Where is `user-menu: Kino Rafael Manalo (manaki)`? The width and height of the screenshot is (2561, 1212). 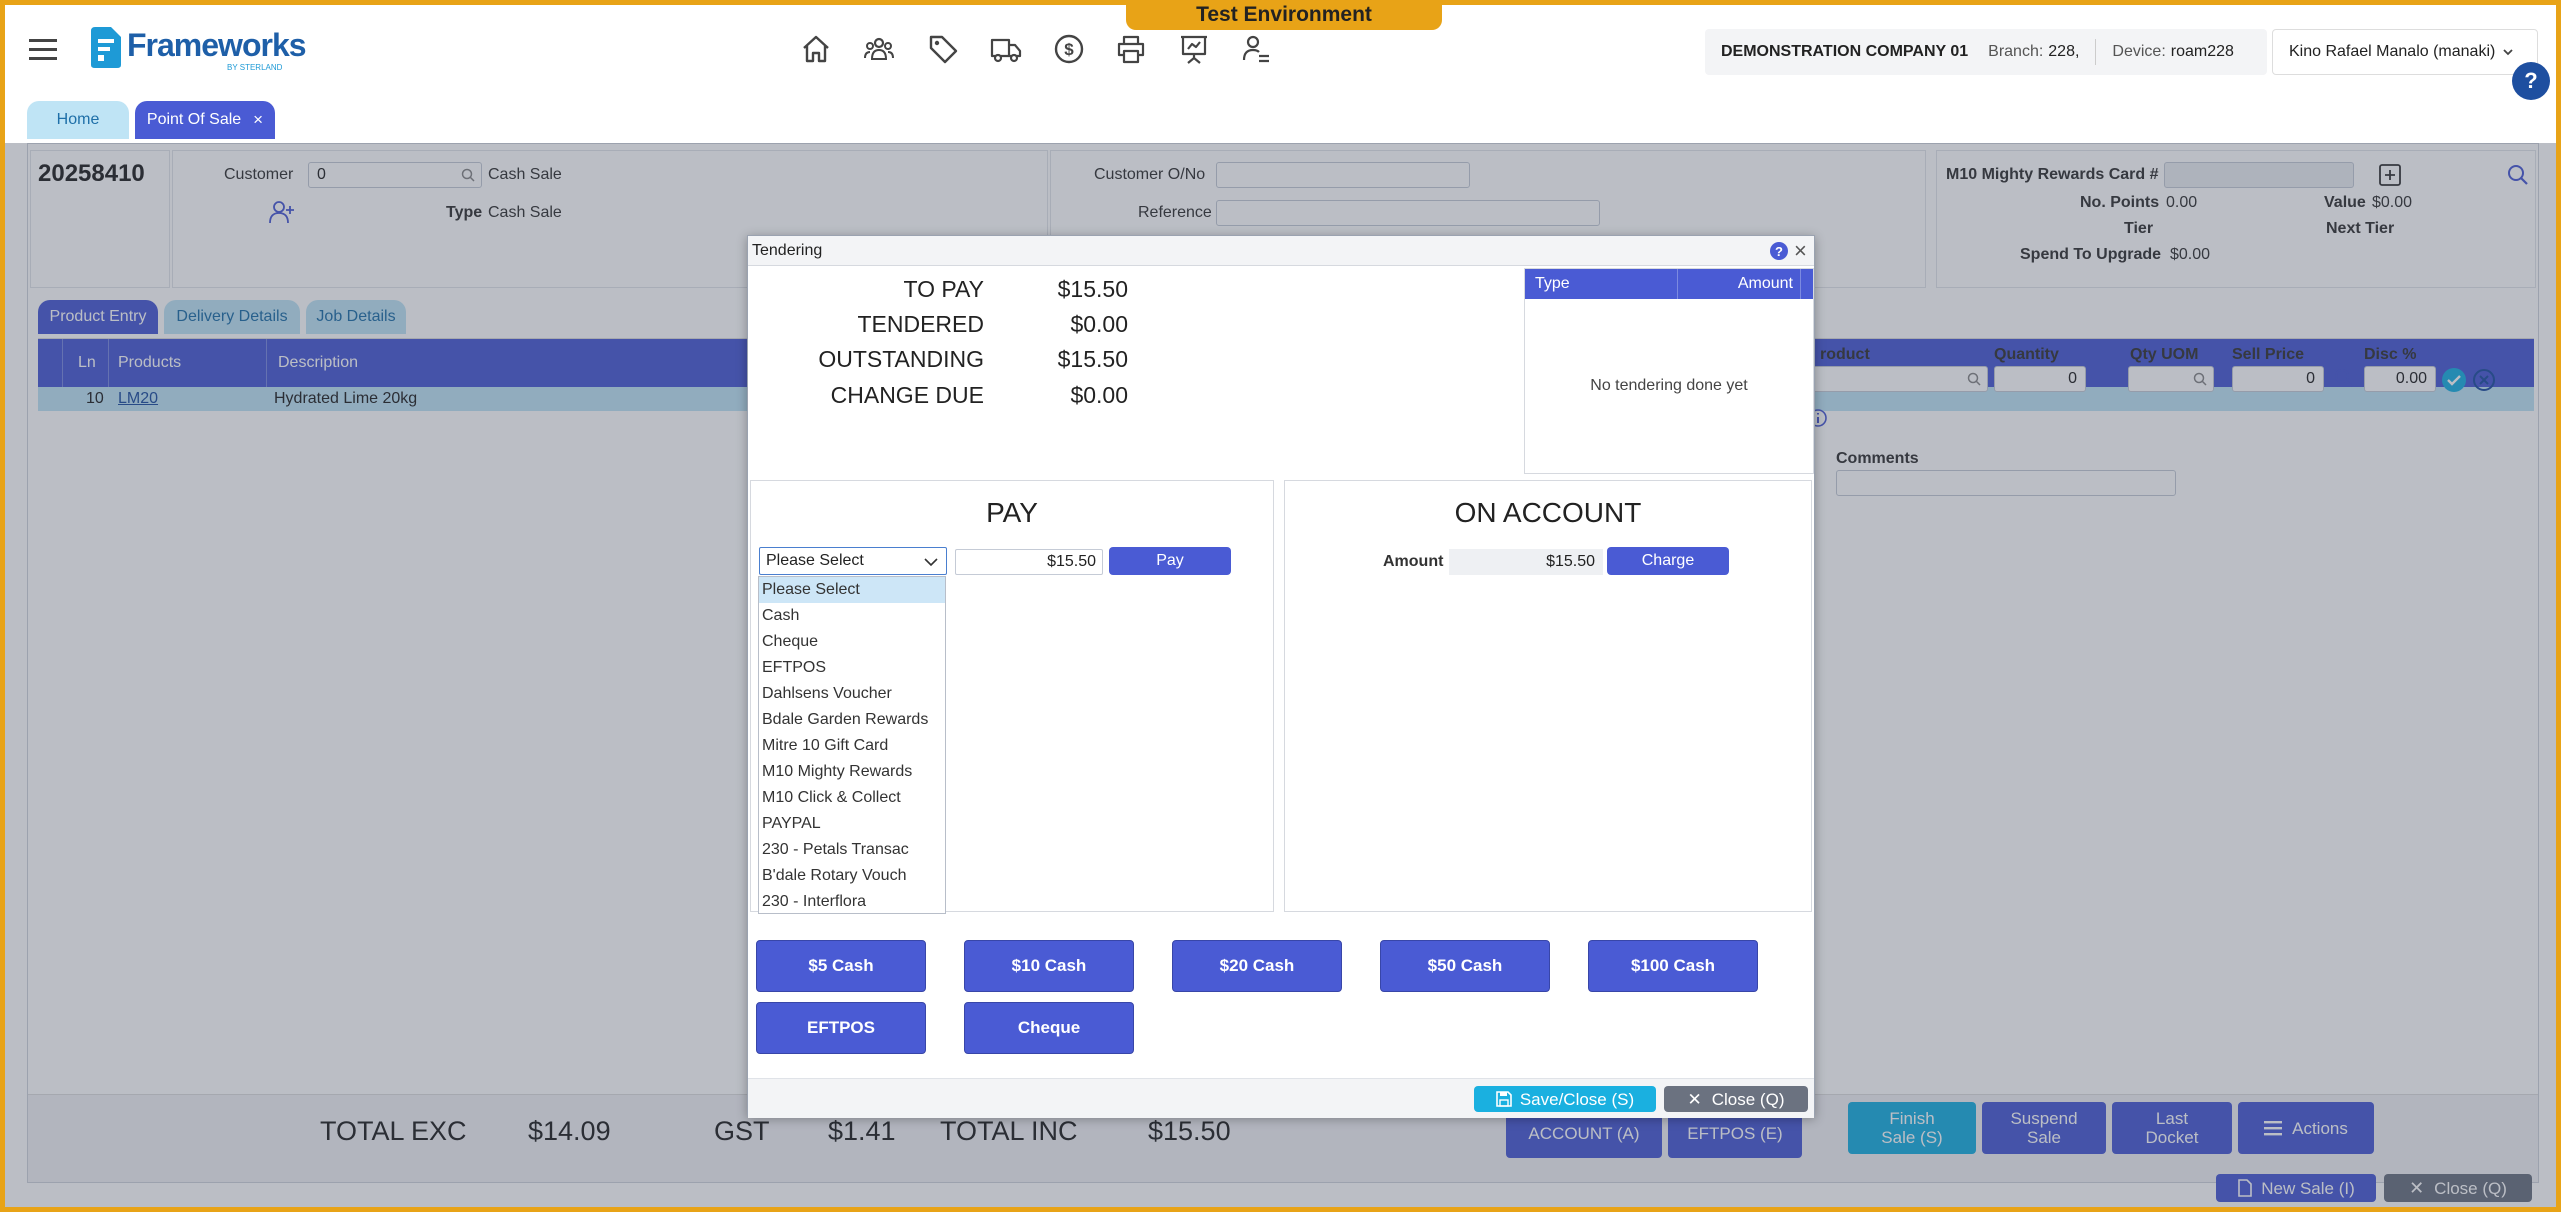
user-menu: Kino Rafael Manalo (manaki) is located at coordinates (2405, 52).